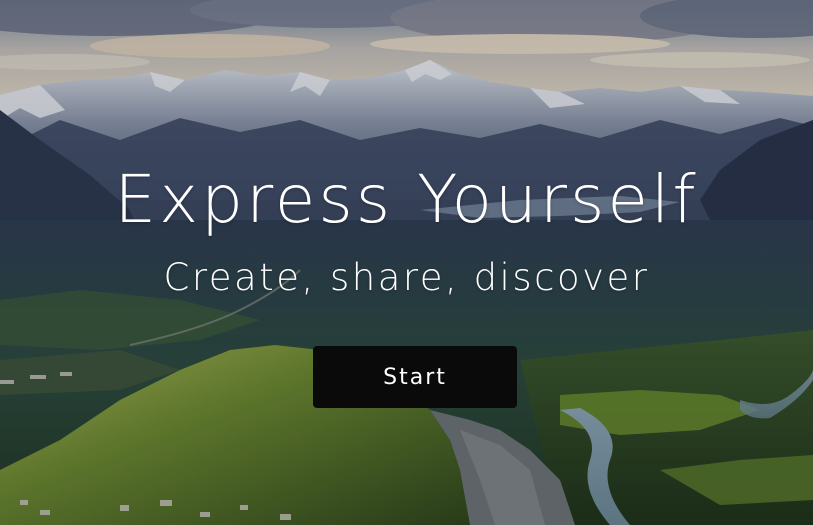 This screenshot has height=525, width=813. What do you see at coordinates (406, 277) in the screenshot?
I see `hero-subtitle: Create, share, discover` at bounding box center [406, 277].